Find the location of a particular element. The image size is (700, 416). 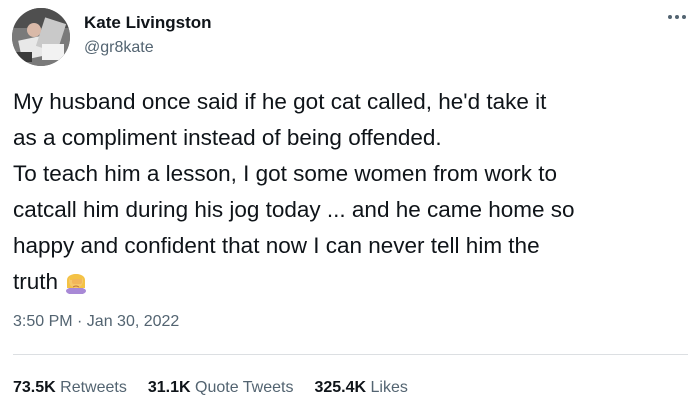

likes-stat: 325.4K Likes is located at coordinates (360, 388).